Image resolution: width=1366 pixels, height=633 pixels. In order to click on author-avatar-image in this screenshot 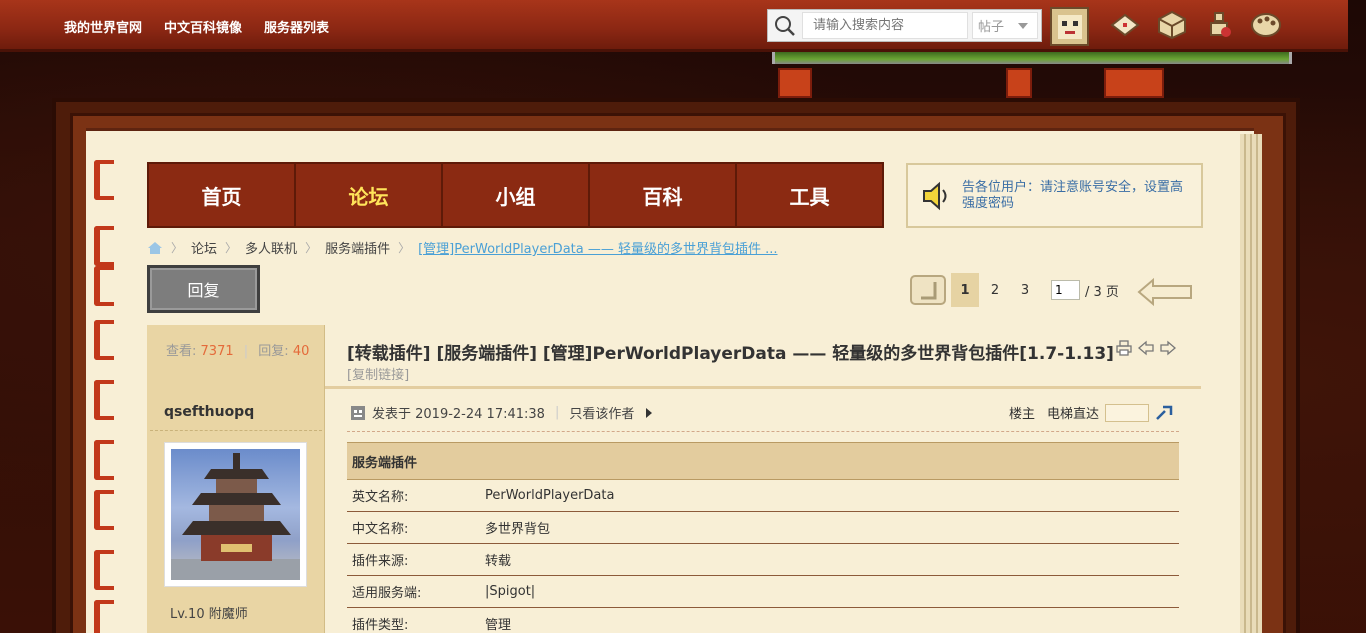, I will do `click(235, 514)`.